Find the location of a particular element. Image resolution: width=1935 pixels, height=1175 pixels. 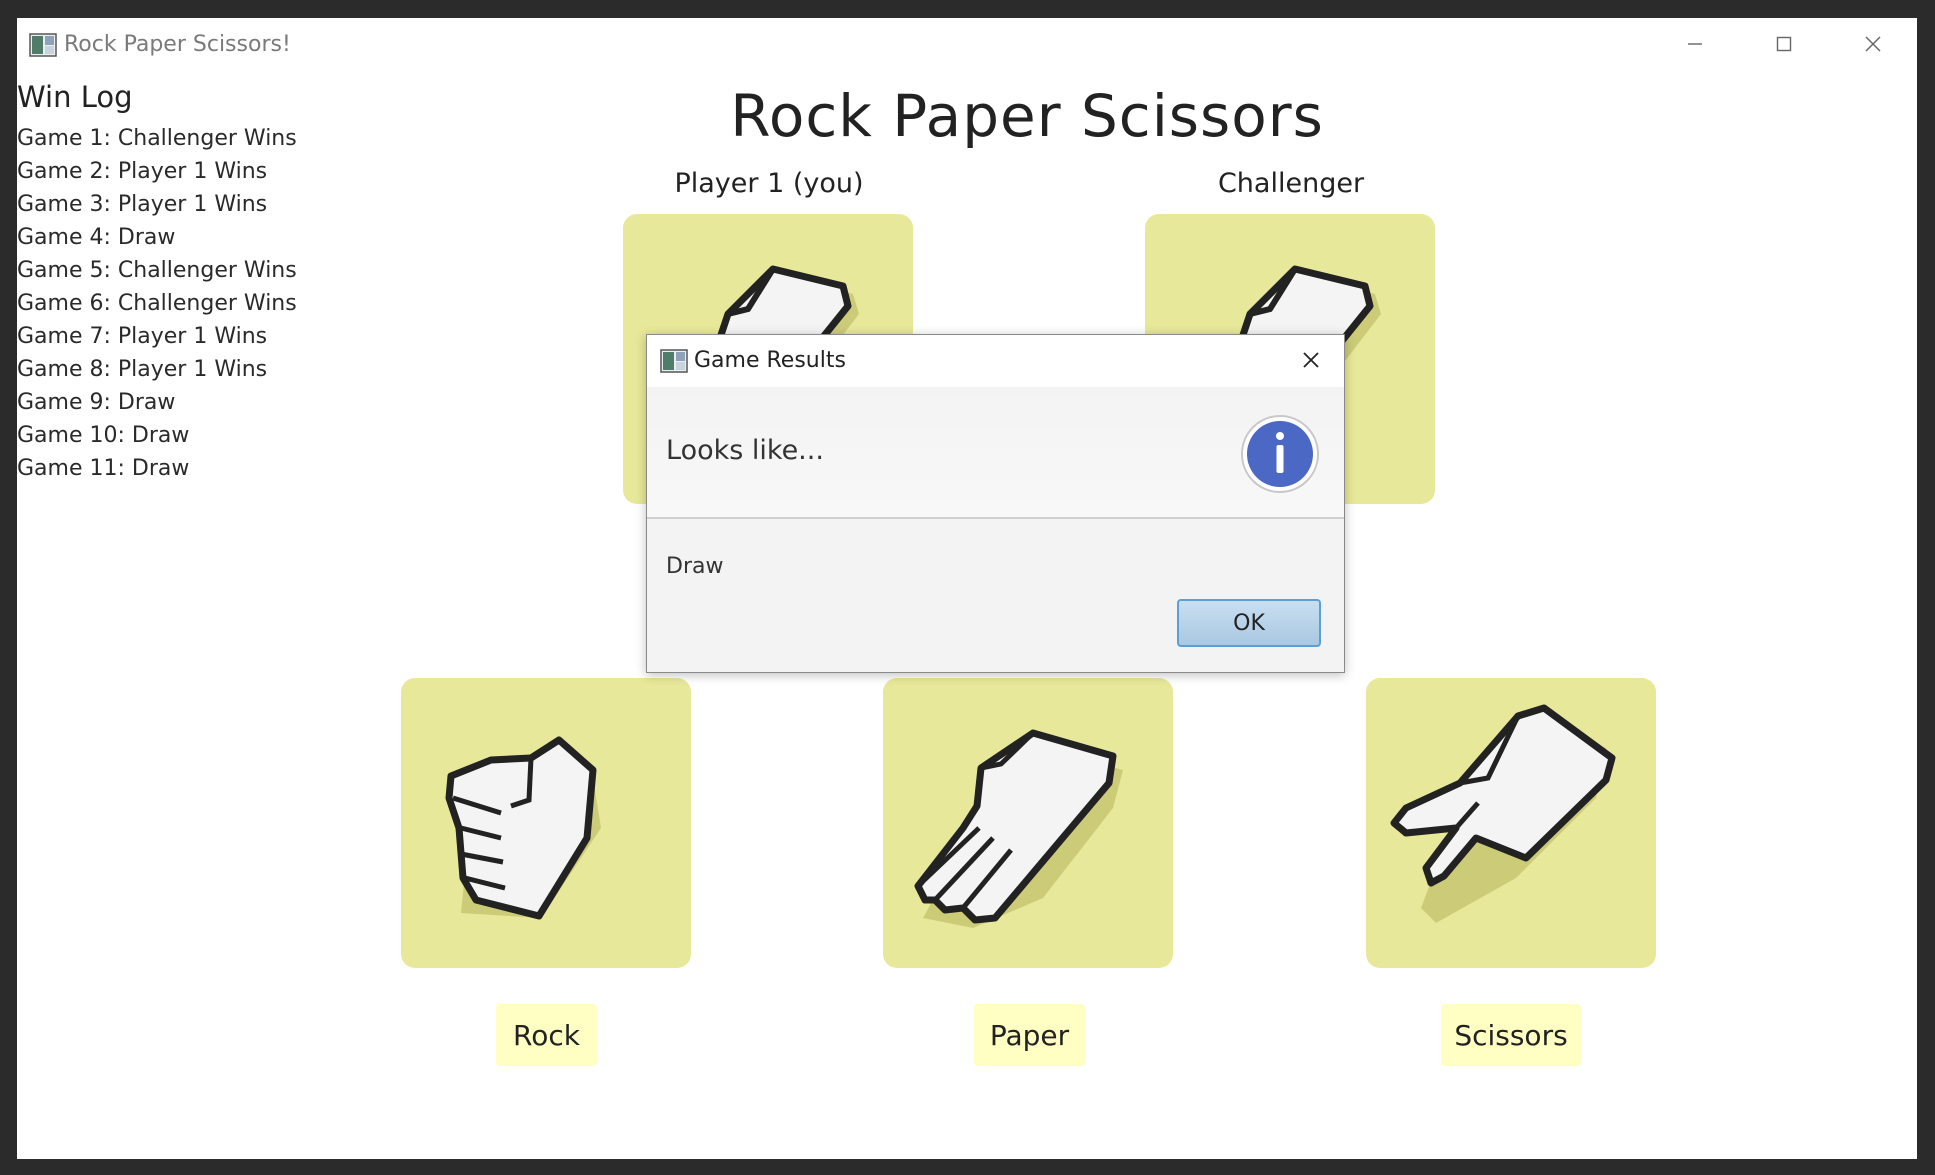

scissors-choice-tile is located at coordinates (1511, 823).